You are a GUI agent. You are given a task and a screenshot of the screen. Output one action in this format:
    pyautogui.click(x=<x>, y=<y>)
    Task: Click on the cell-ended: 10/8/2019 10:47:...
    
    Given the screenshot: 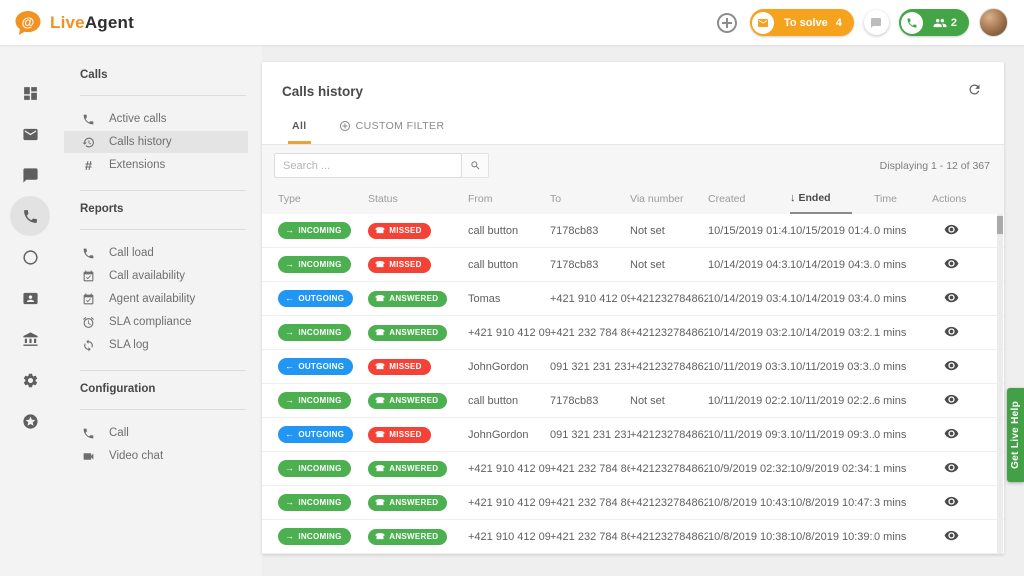 What is the action you would take?
    pyautogui.click(x=832, y=502)
    